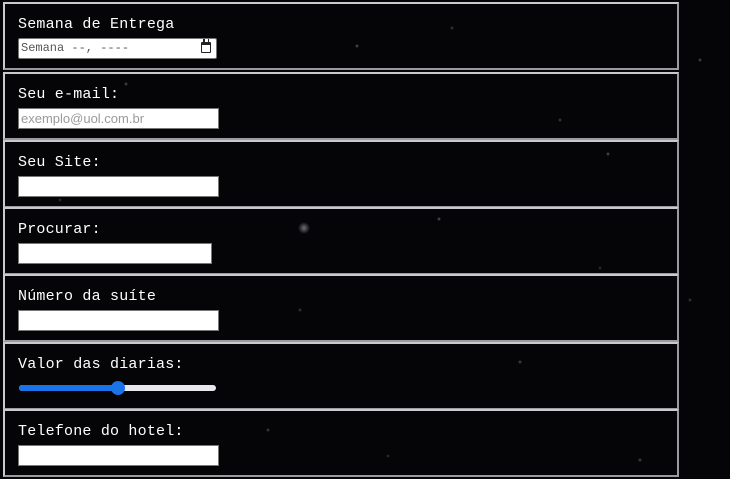 The height and width of the screenshot is (479, 730). What do you see at coordinates (96, 24) in the screenshot?
I see `week-label: Semana de Entrega` at bounding box center [96, 24].